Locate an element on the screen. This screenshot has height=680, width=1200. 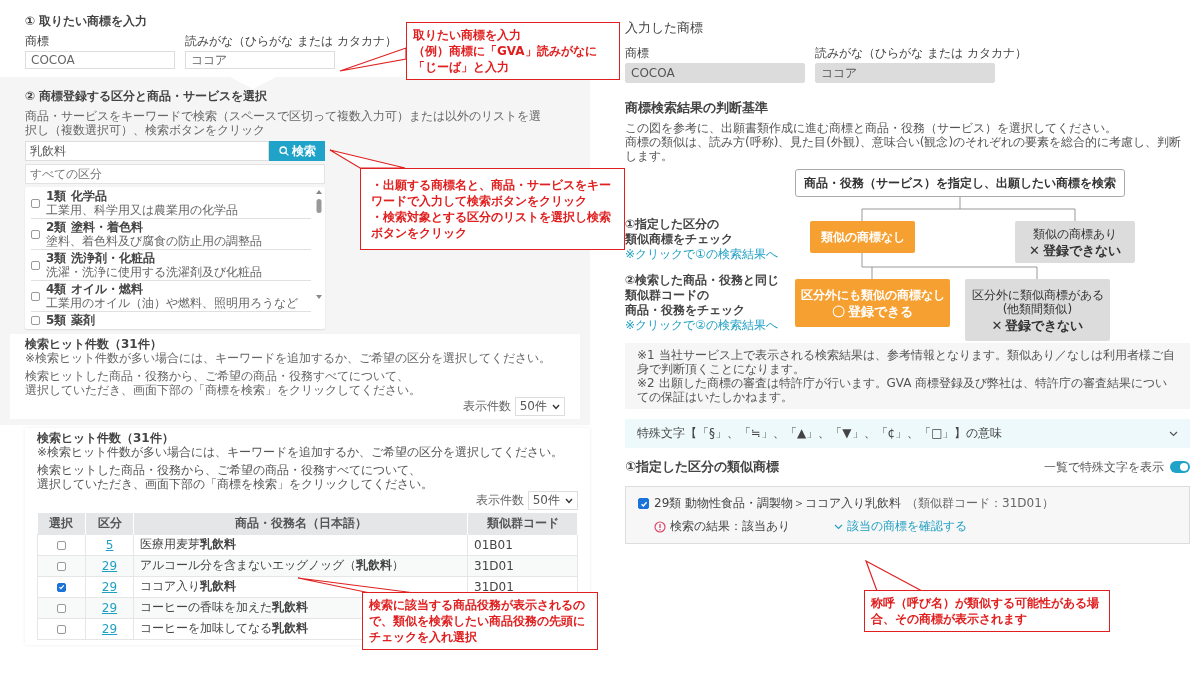
section-title: ① 取りたい商標を入力 is located at coordinates (87, 21).